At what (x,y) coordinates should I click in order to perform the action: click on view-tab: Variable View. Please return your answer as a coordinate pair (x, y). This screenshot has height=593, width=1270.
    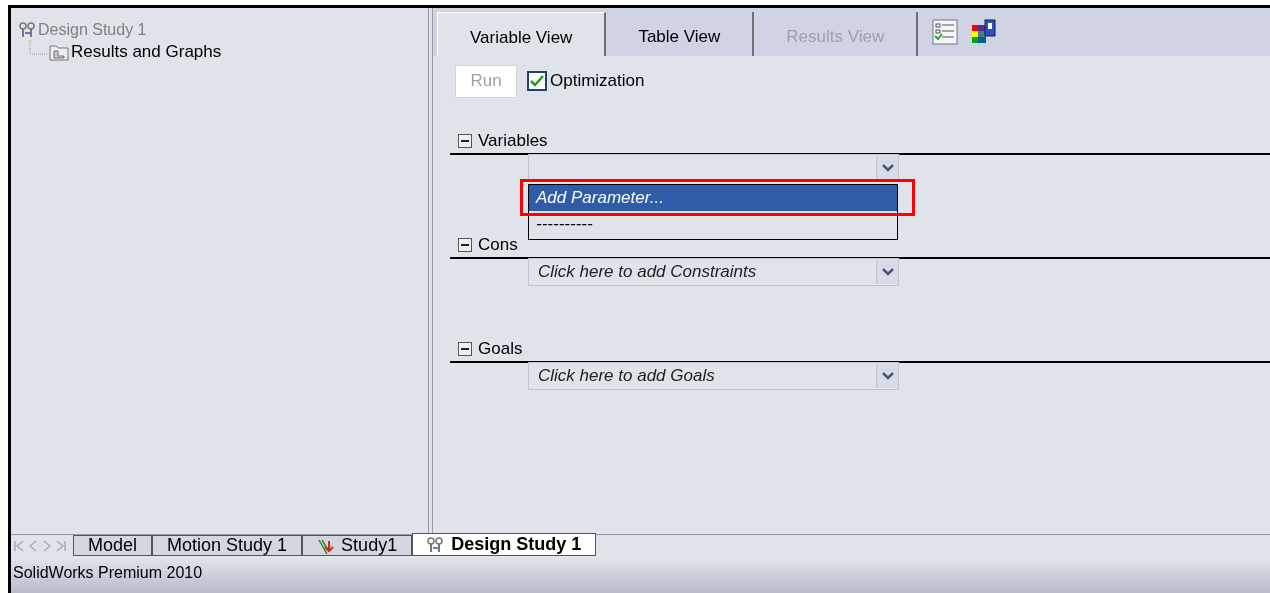
    Looking at the image, I should click on (522, 34).